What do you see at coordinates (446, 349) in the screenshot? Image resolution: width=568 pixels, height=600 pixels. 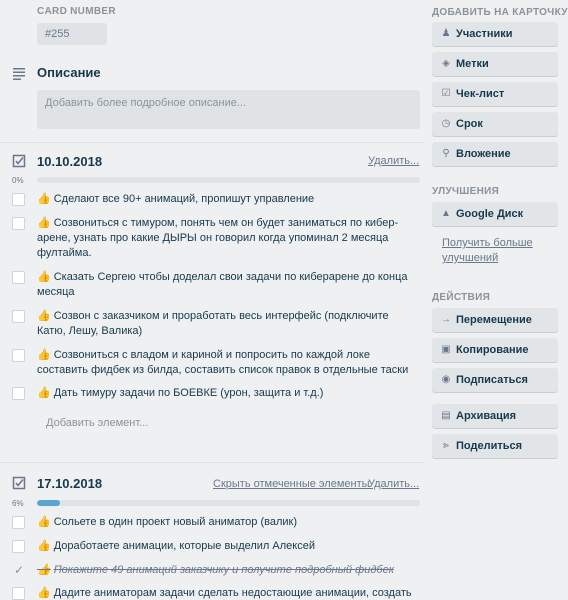 I see `copy-icon: ▣` at bounding box center [446, 349].